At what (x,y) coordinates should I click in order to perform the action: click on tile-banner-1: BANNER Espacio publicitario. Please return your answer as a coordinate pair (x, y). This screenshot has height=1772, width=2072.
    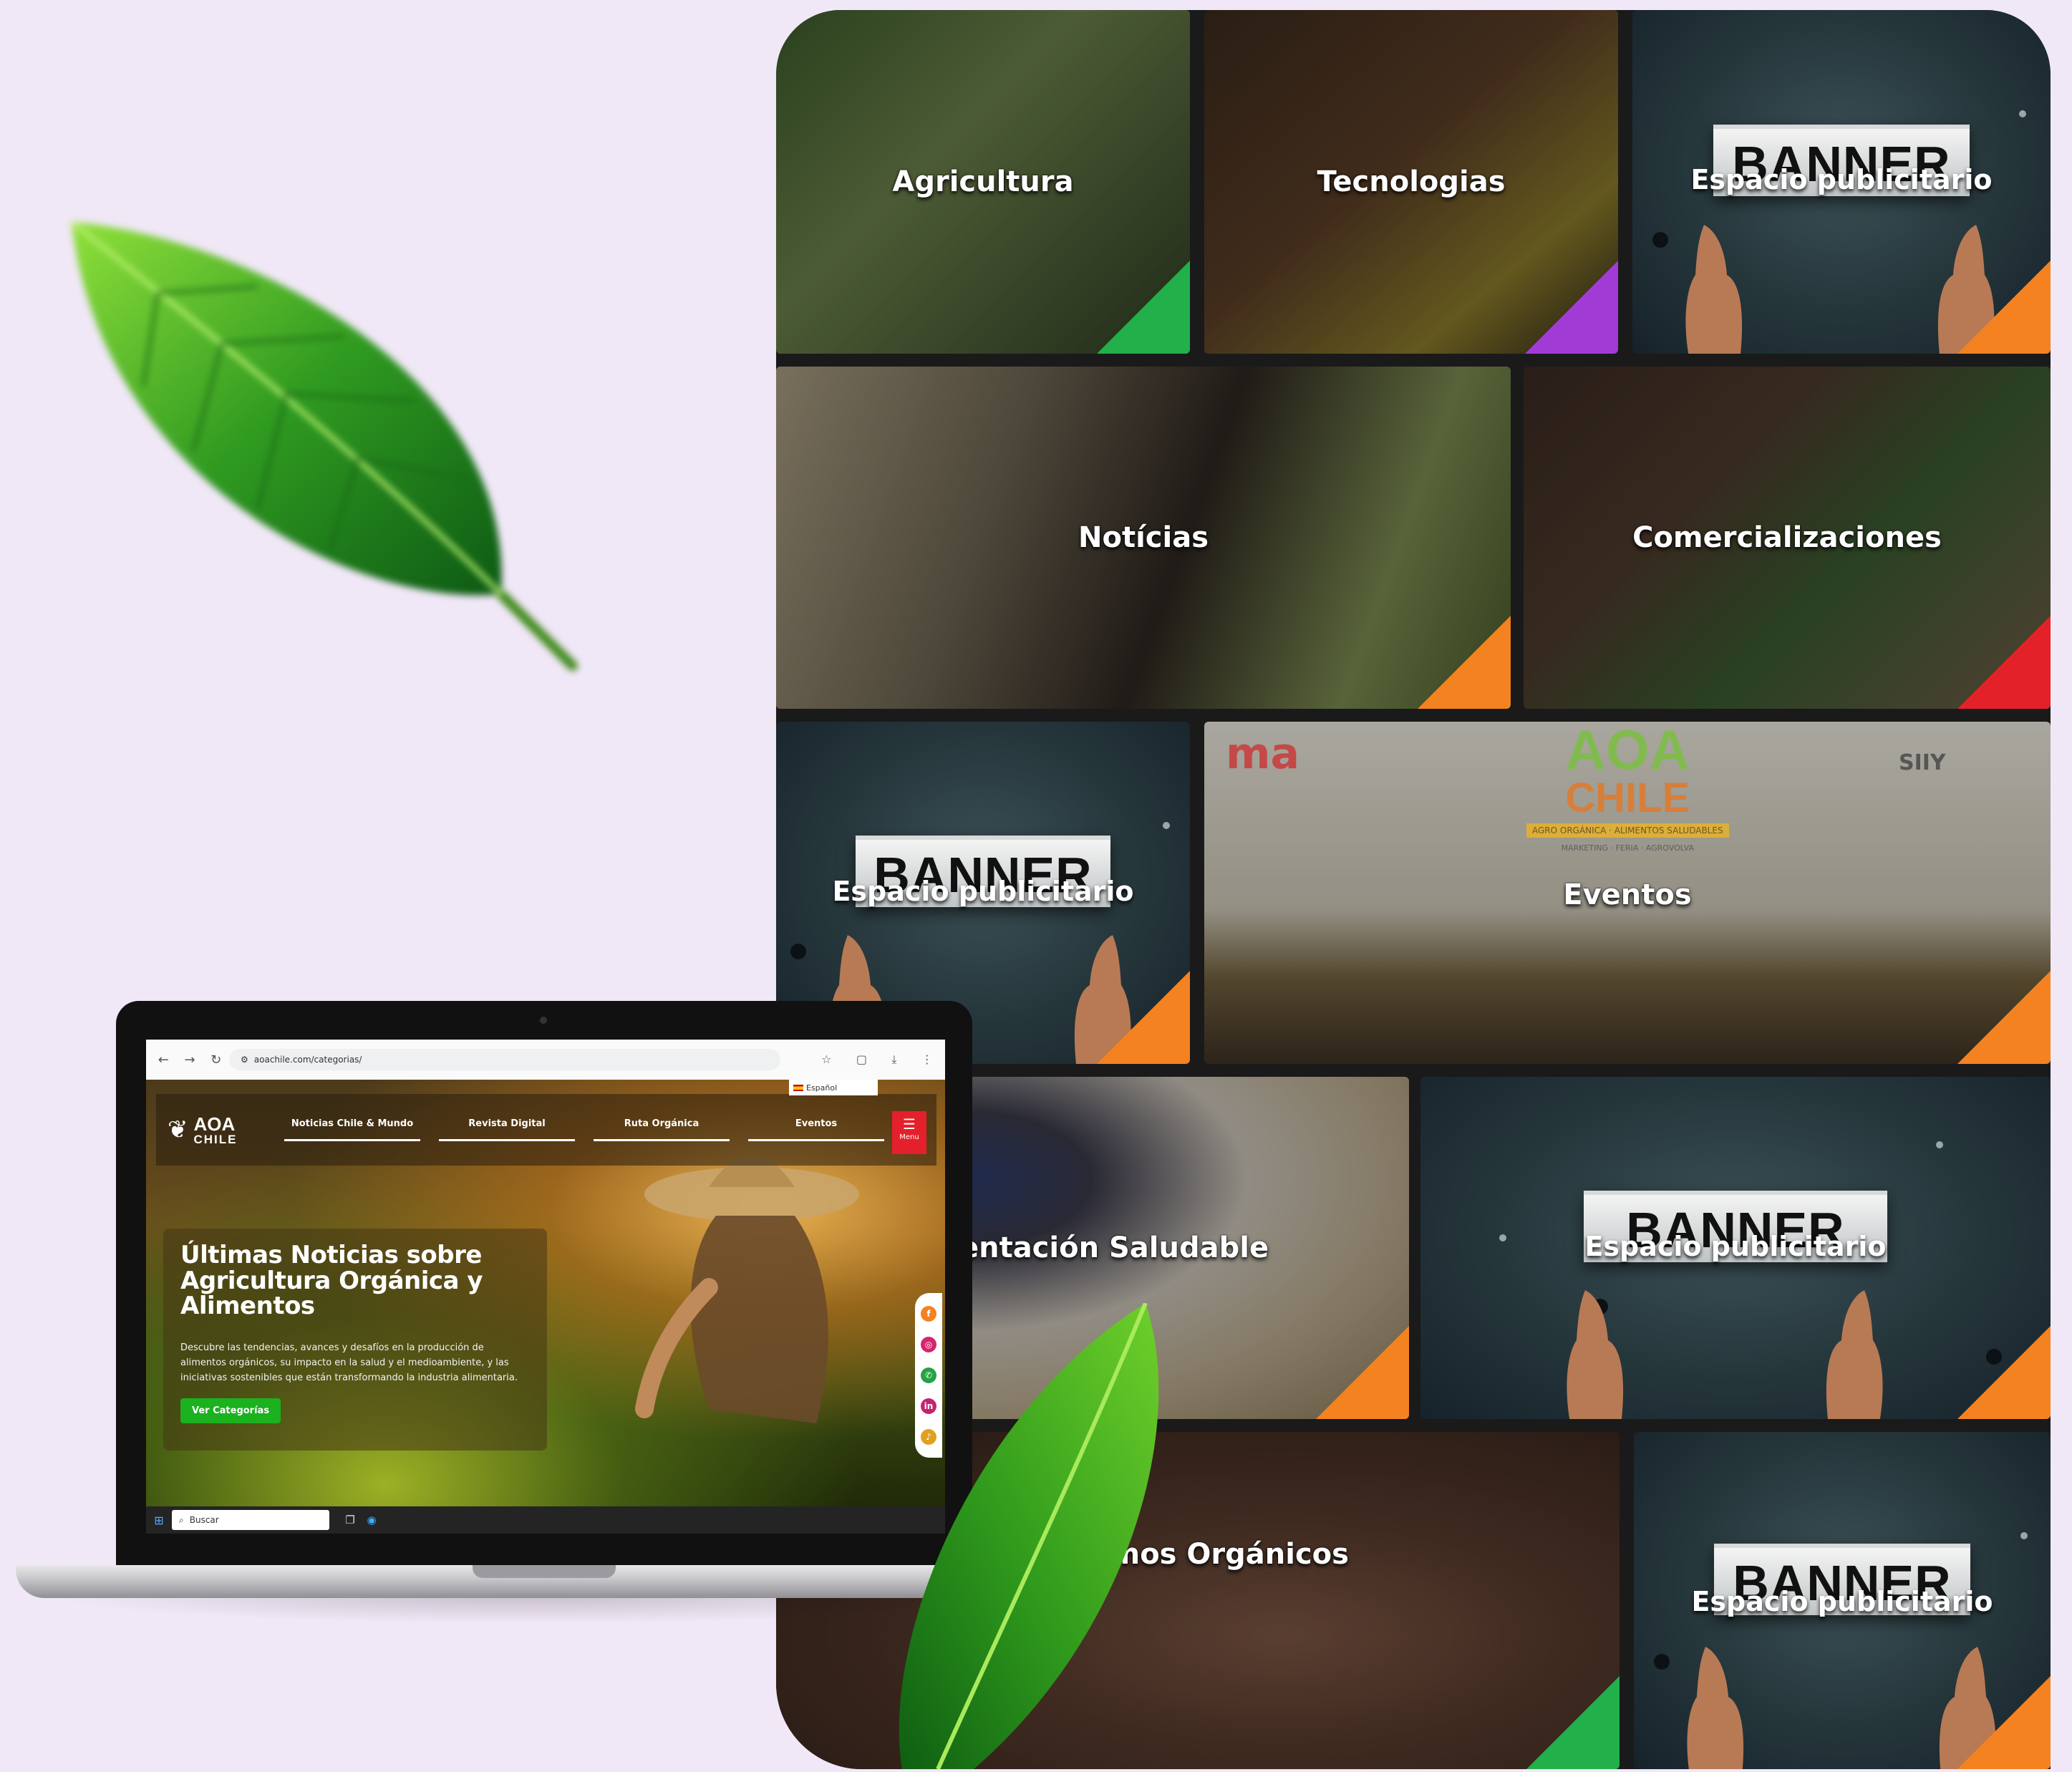
    Looking at the image, I should click on (1842, 182).